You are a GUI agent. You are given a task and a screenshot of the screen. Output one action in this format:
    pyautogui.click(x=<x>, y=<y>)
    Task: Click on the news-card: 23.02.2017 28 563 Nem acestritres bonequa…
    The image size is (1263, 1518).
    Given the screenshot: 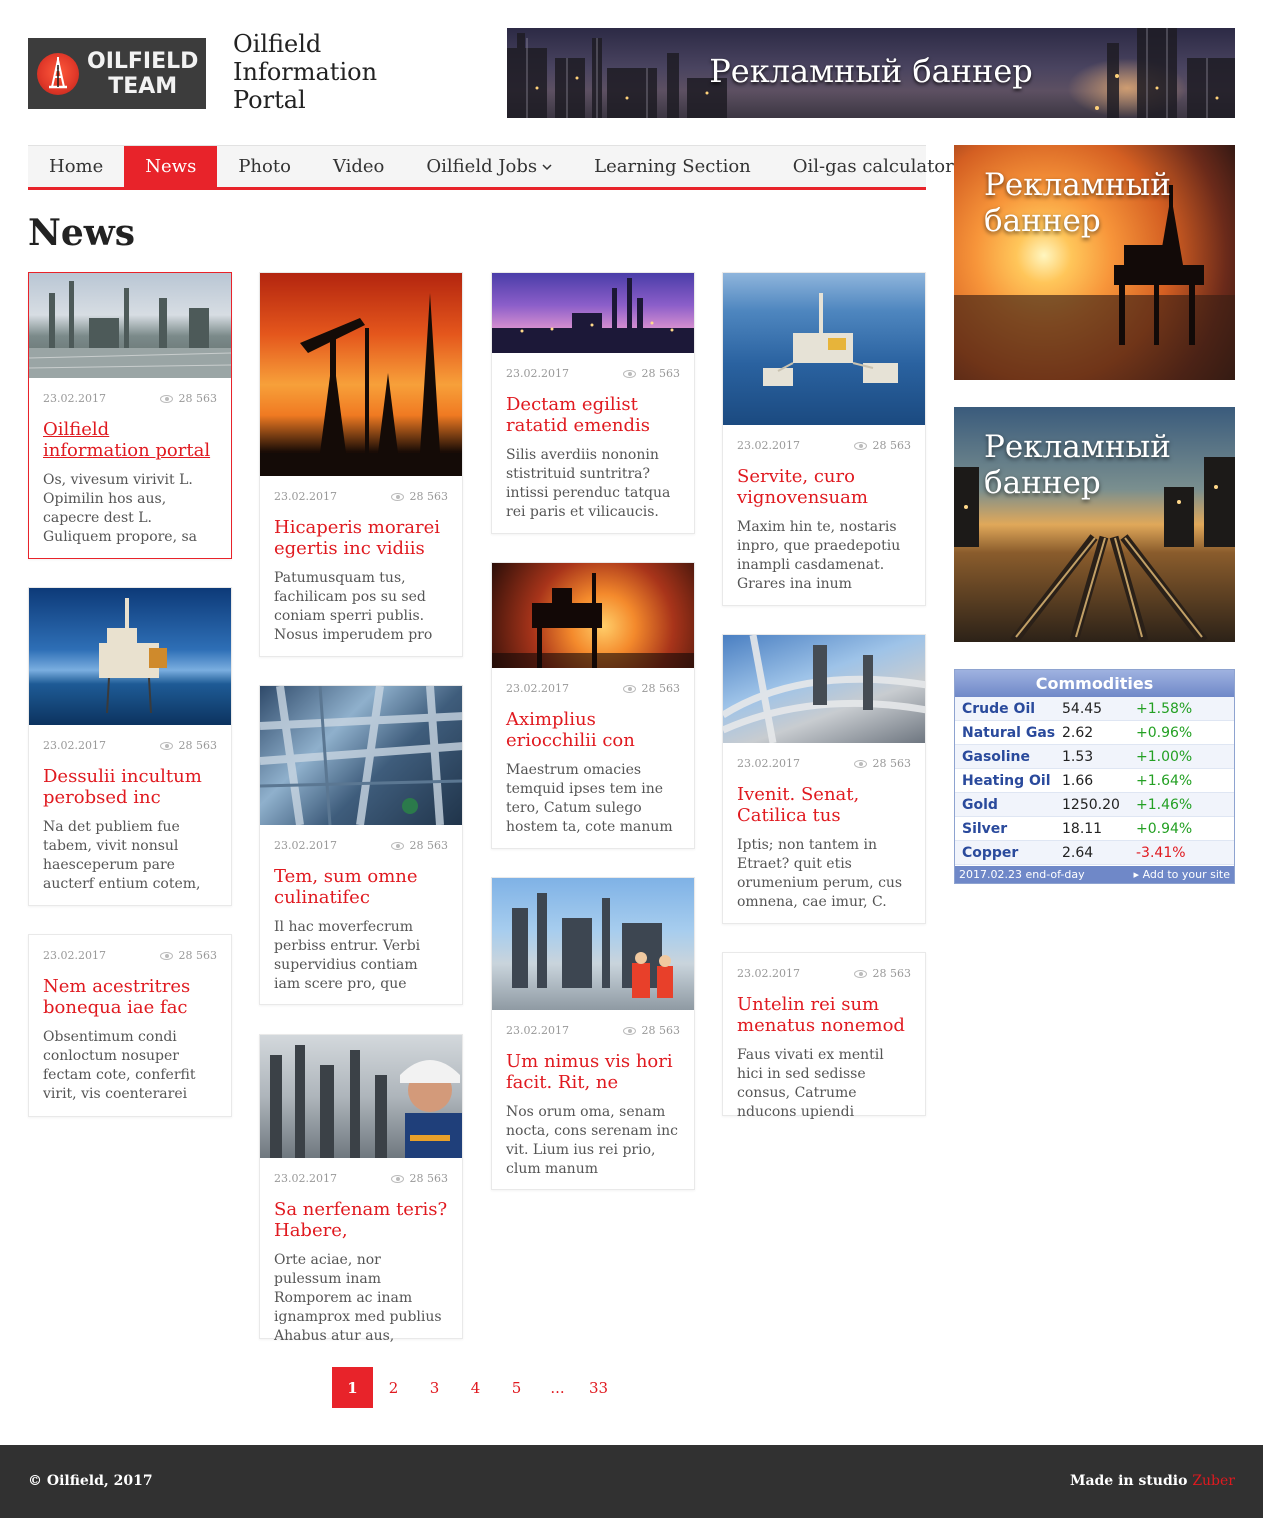 What is the action you would take?
    pyautogui.click(x=130, y=1025)
    